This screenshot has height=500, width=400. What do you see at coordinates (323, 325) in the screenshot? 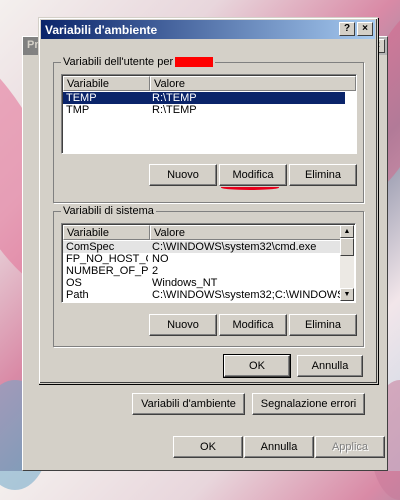
I see `system-delete-button: Elimina` at bounding box center [323, 325].